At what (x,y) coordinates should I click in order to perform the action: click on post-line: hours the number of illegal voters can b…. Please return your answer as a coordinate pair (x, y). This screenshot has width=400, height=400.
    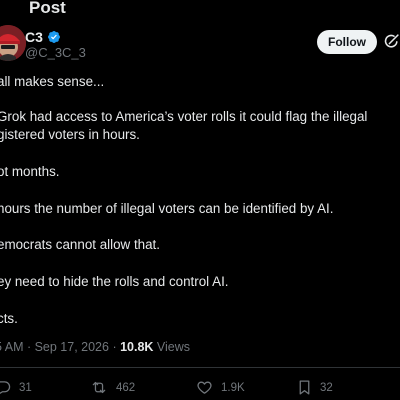
    Looking at the image, I should click on (167, 208).